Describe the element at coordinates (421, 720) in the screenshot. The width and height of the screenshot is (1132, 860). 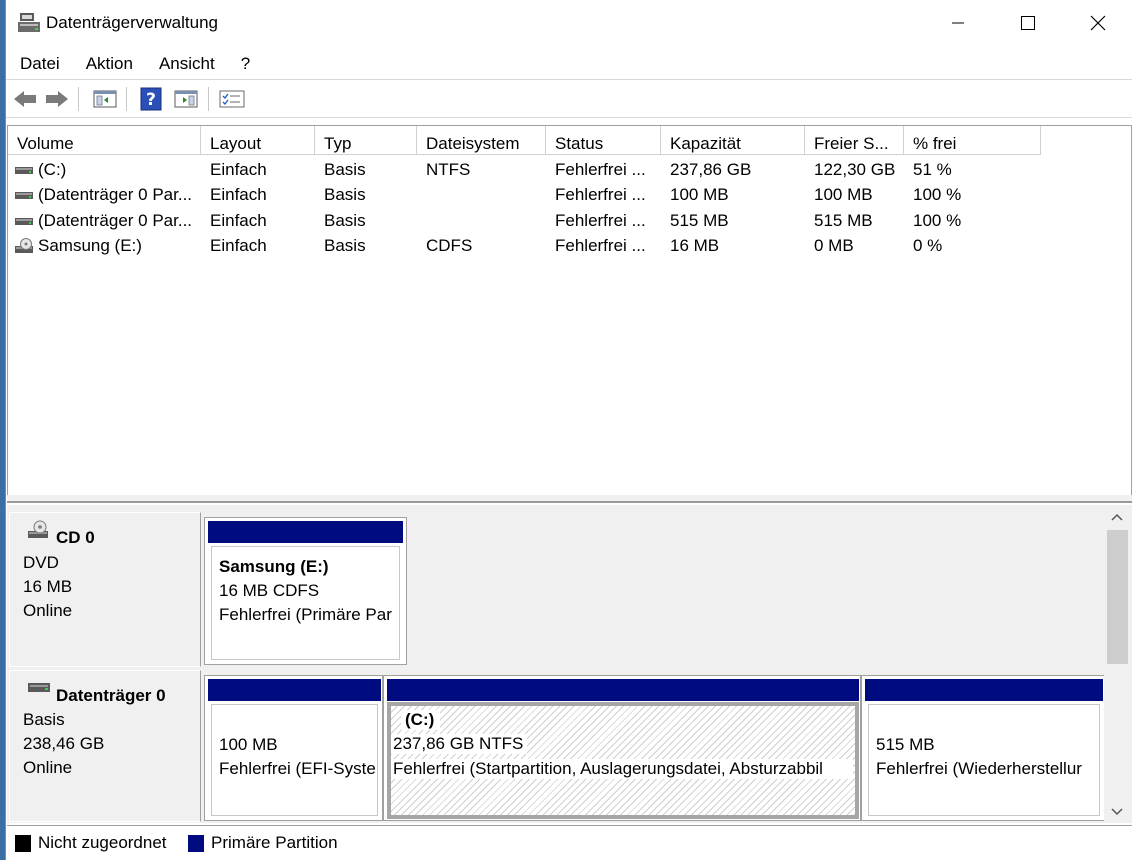
I see `partition-name: (C:)` at that location.